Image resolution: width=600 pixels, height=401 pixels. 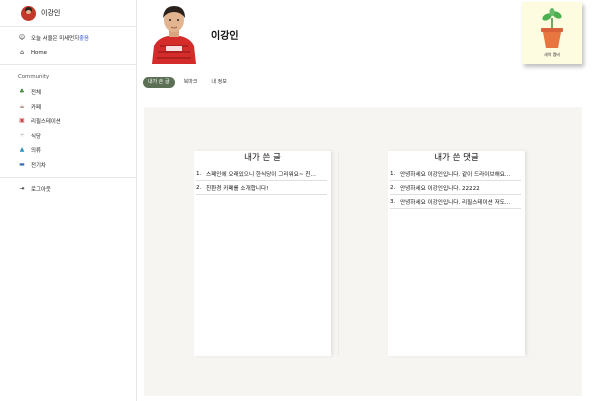 What do you see at coordinates (36, 151) in the screenshot?
I see `sidebar-item-label: 의류` at bounding box center [36, 151].